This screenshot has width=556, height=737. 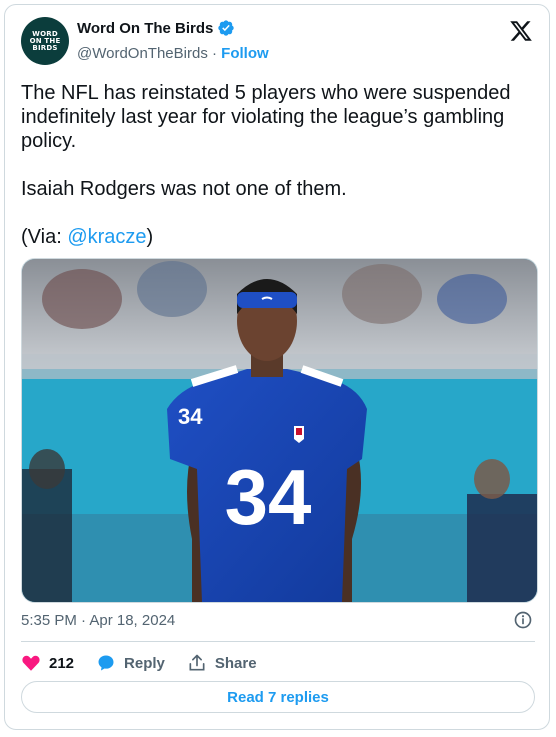 What do you see at coordinates (106, 237) in the screenshot?
I see `mention-link: @kracze` at bounding box center [106, 237].